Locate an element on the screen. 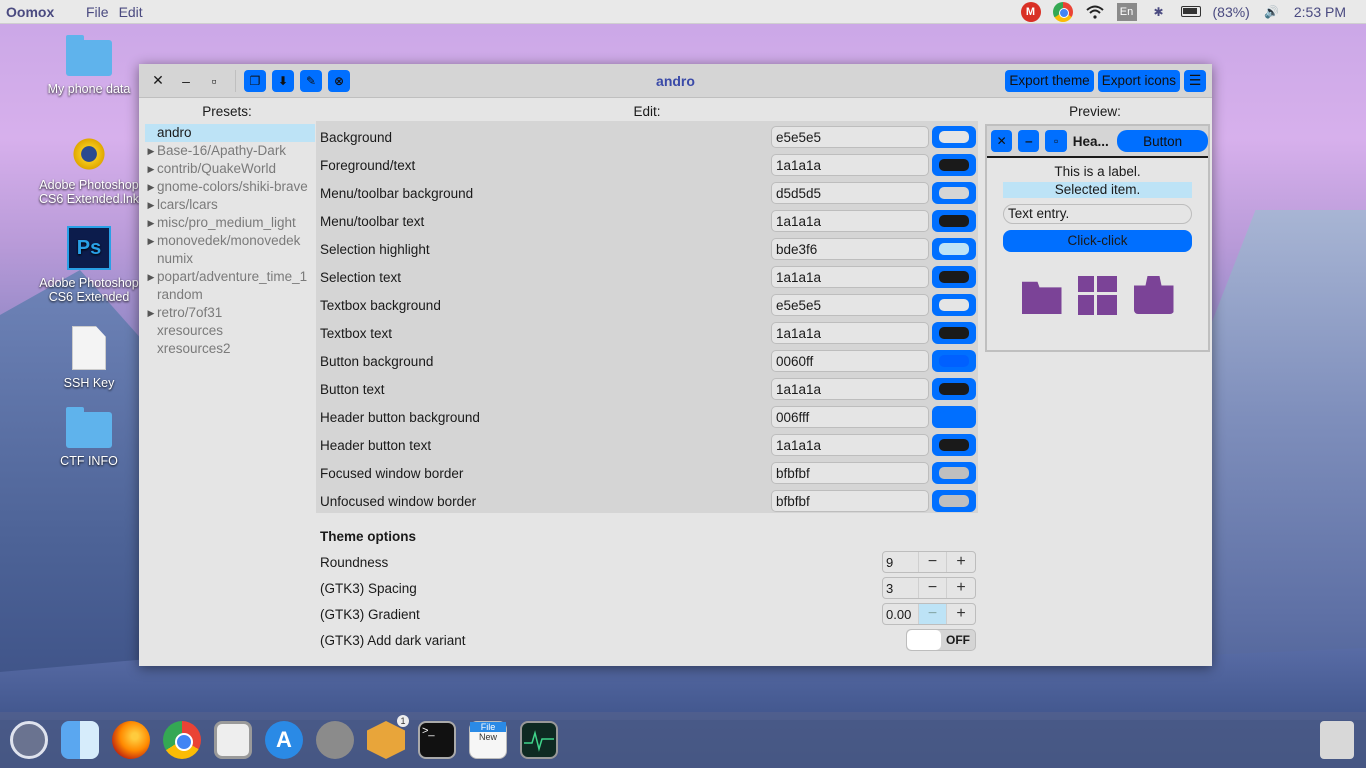 The width and height of the screenshot is (1366, 768). color-hex-input: bfbfbf is located at coordinates (850, 473).